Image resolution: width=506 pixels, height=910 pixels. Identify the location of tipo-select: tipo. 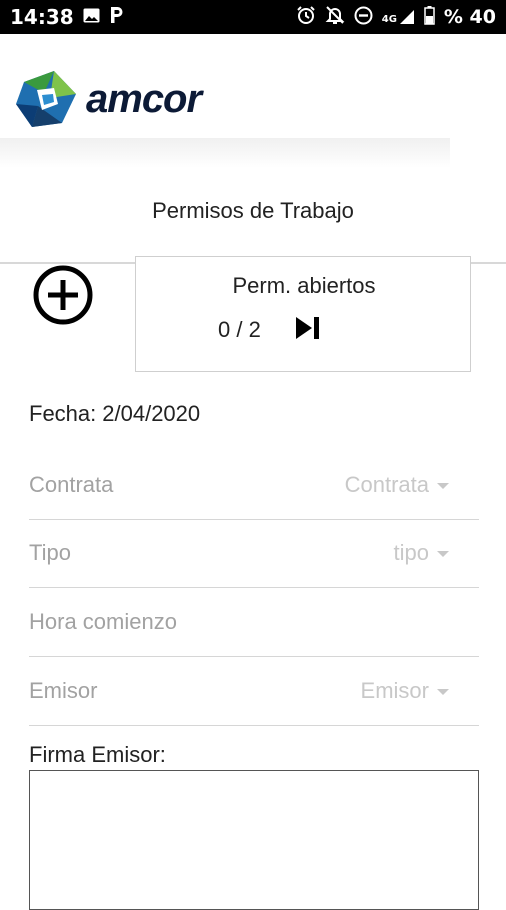
(421, 553).